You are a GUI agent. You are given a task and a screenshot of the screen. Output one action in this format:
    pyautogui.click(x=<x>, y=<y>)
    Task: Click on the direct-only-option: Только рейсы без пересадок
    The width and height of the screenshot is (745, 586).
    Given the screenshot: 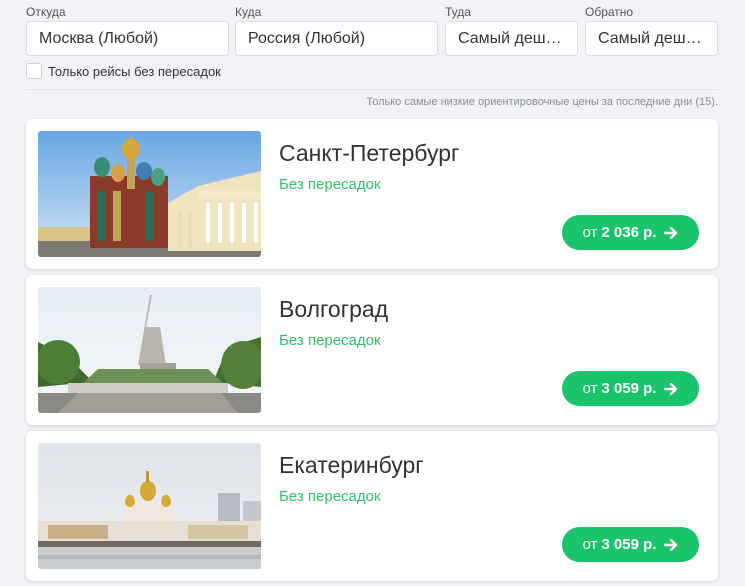 What is the action you would take?
    pyautogui.click(x=123, y=71)
    